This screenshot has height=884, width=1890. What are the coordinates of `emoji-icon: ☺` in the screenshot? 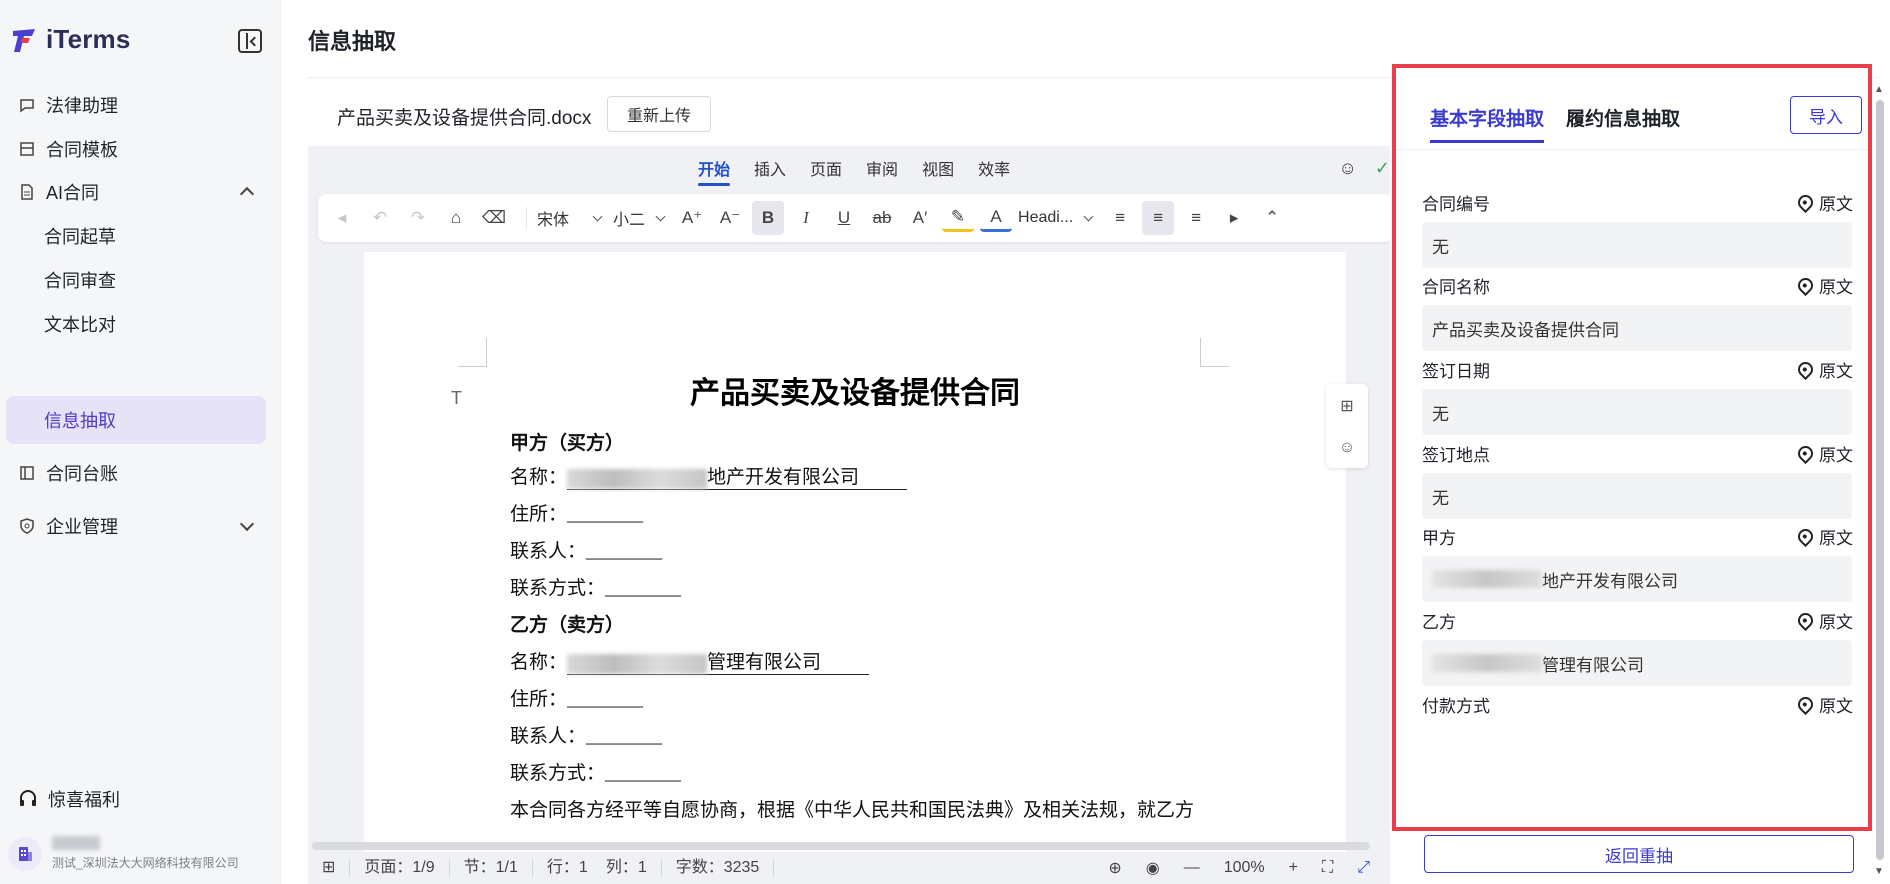 It's located at (1347, 448).